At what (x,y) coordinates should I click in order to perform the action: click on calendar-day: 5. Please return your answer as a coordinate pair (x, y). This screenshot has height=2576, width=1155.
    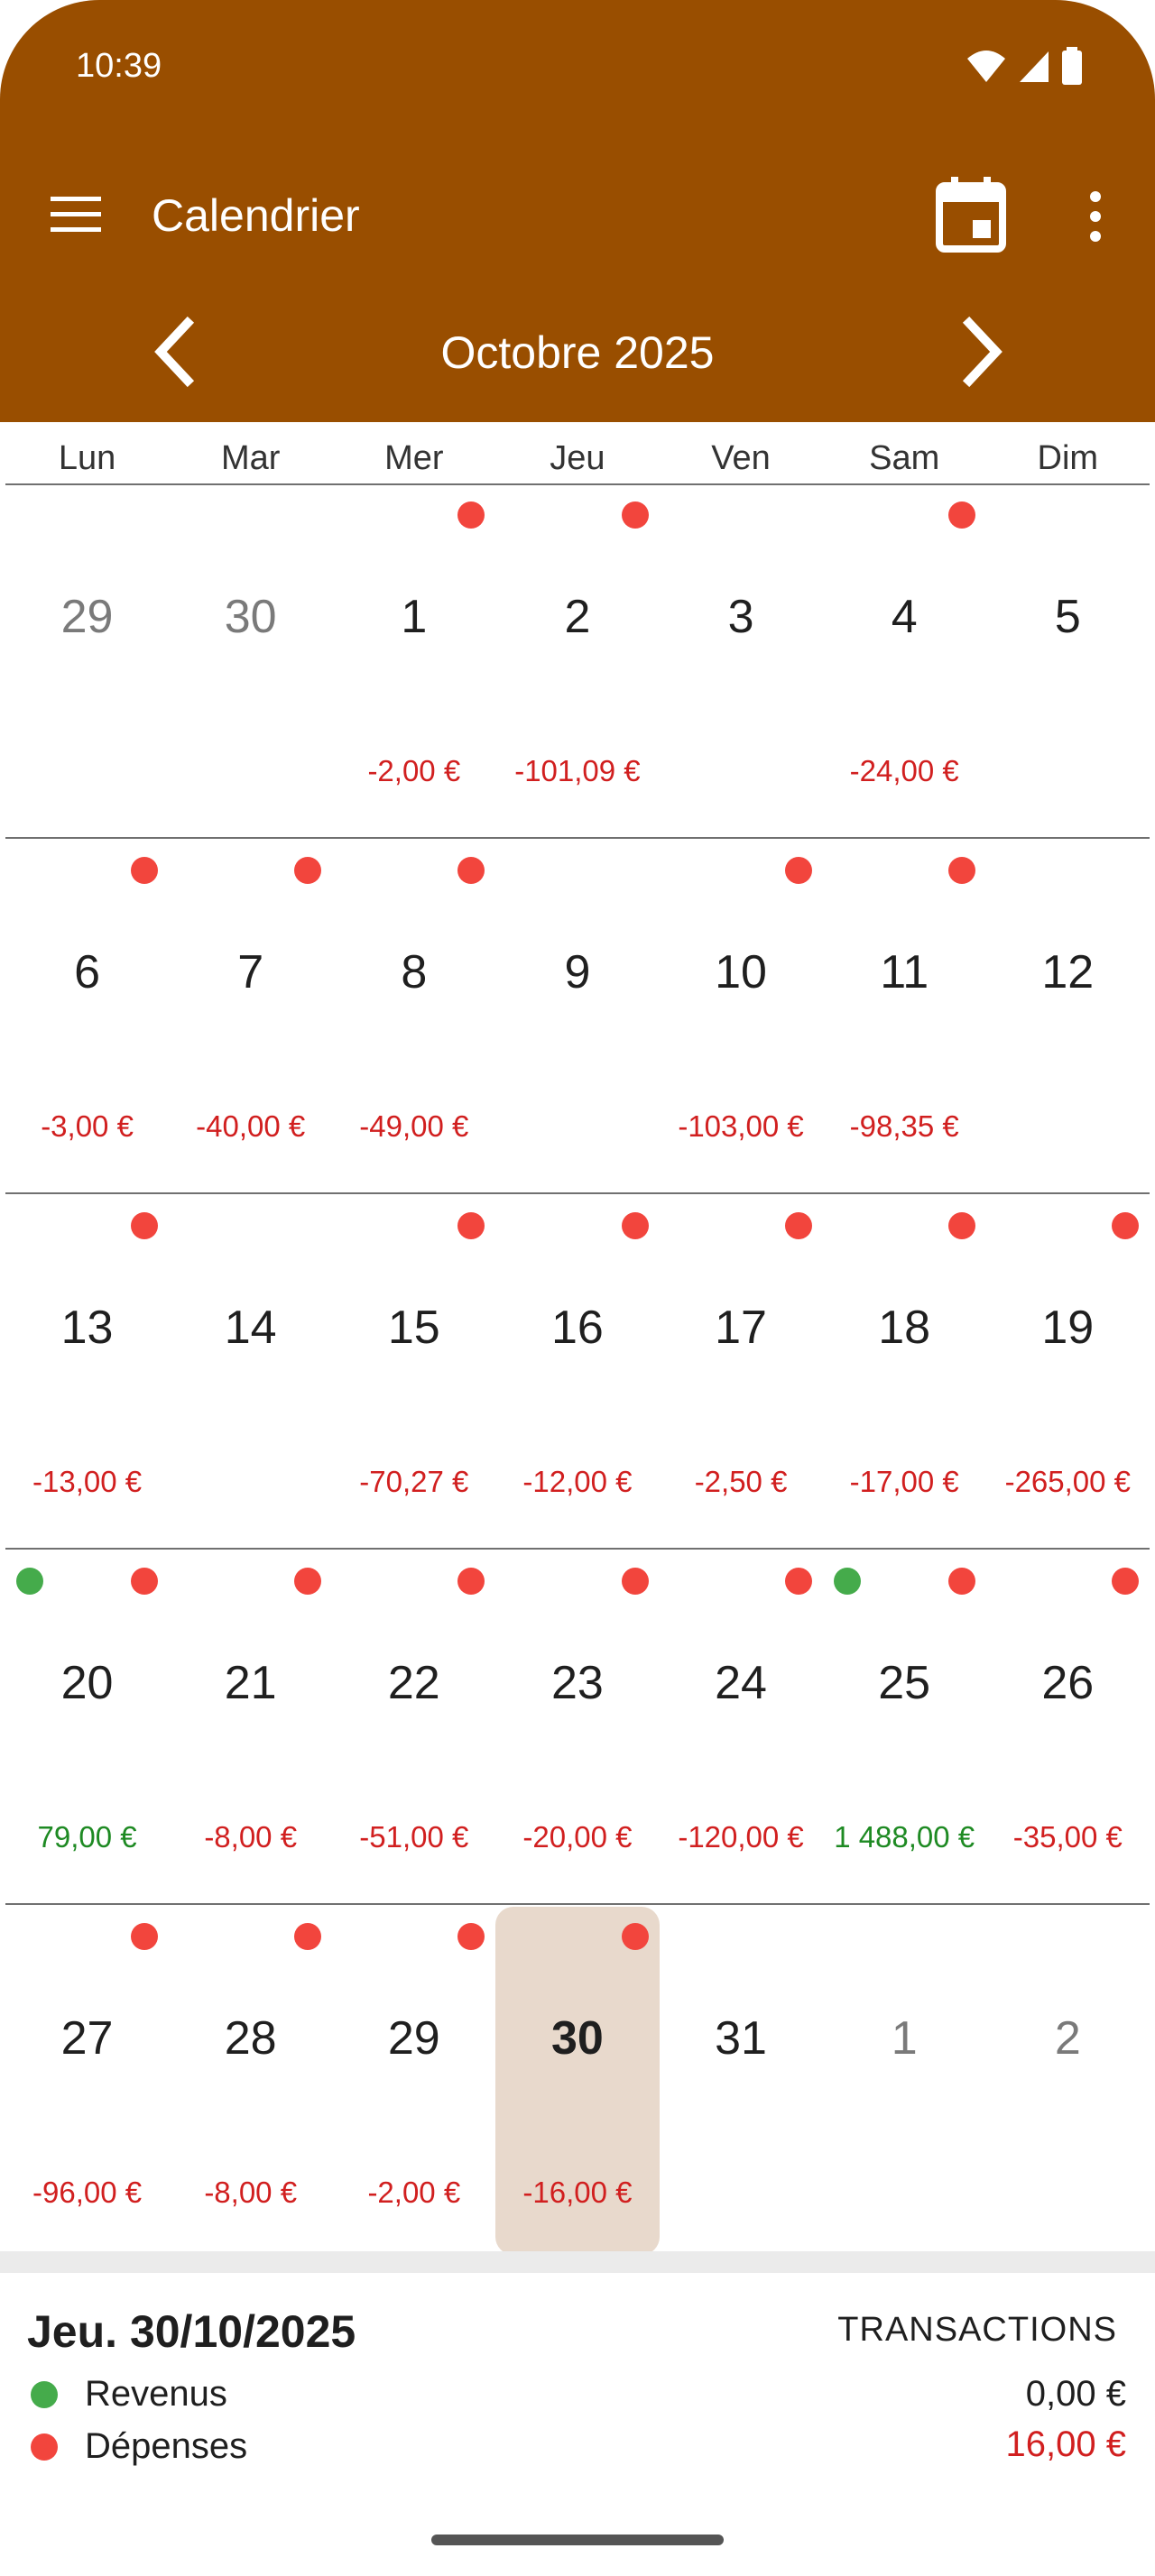
    Looking at the image, I should click on (1068, 660).